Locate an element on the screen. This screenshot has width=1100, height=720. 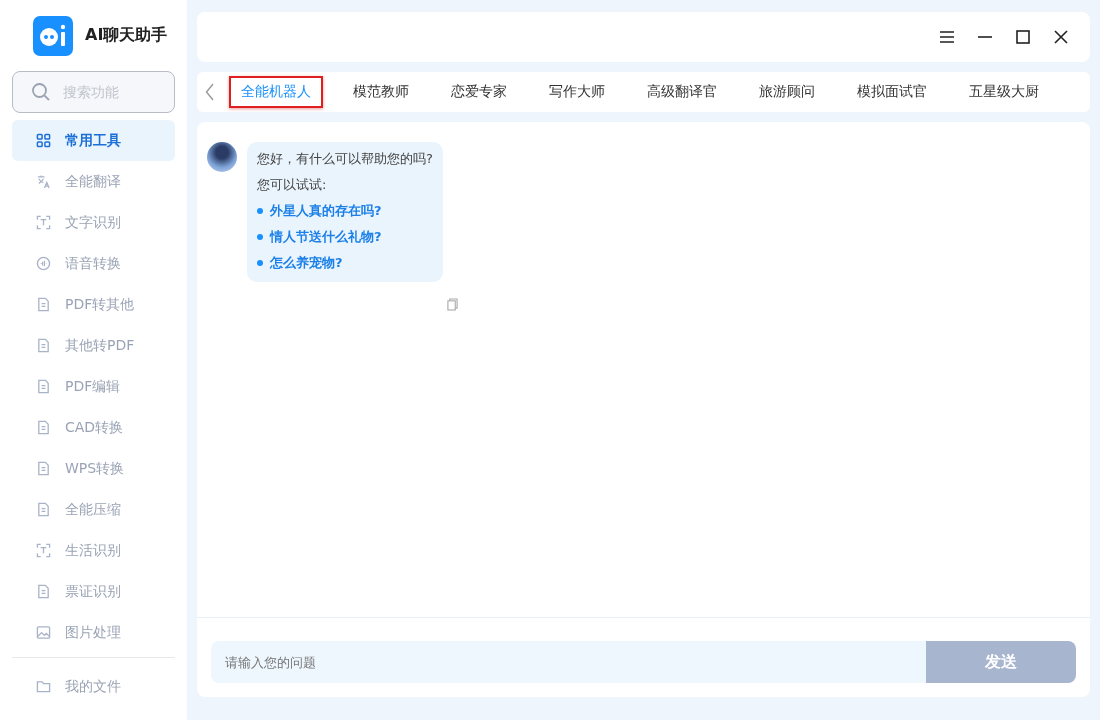
suggestion-link: 外星人真的存在吗? is located at coordinates (326, 211).